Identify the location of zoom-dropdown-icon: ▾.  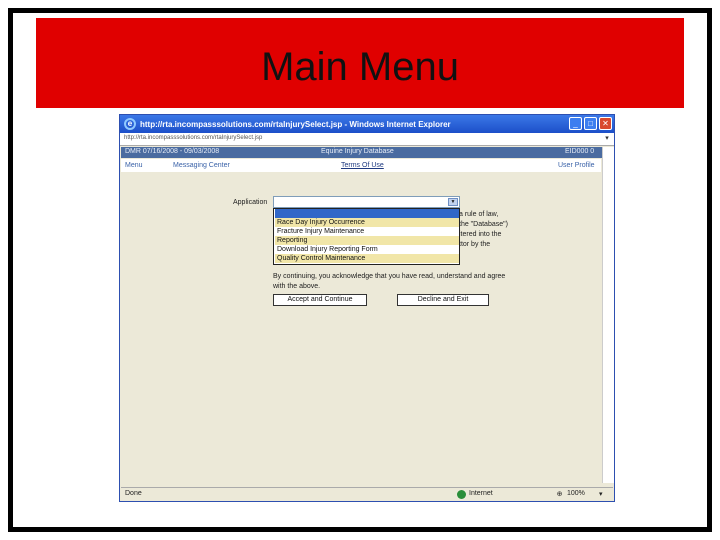
(601, 494).